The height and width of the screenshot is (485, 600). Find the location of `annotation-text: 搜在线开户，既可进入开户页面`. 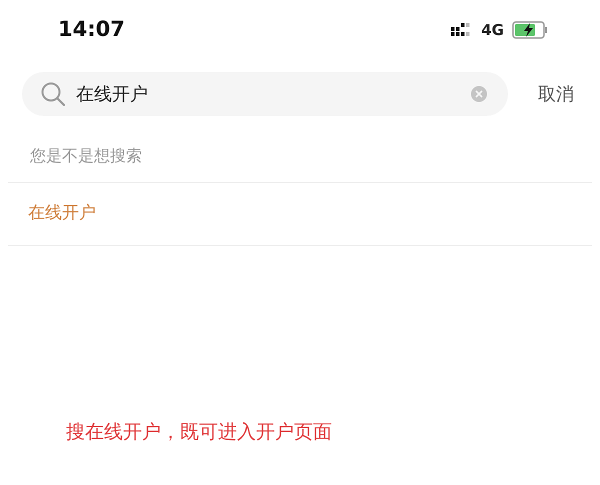

annotation-text: 搜在线开户，既可进入开户页面 is located at coordinates (199, 432).